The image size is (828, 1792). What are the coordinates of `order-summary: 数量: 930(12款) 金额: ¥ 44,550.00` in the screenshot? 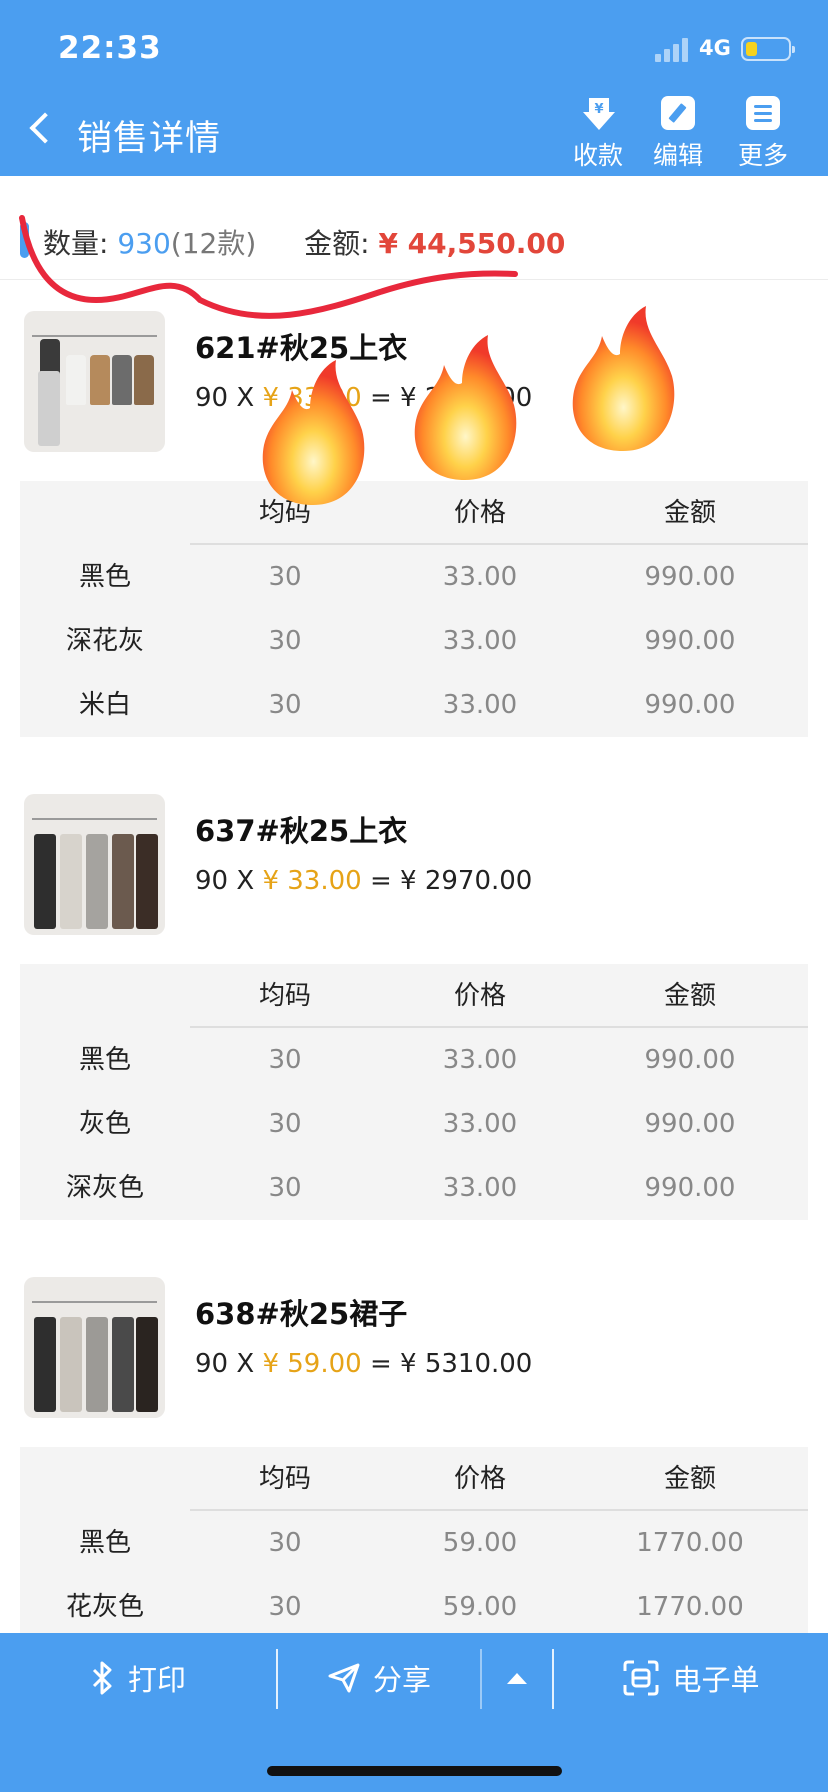 It's located at (414, 240).